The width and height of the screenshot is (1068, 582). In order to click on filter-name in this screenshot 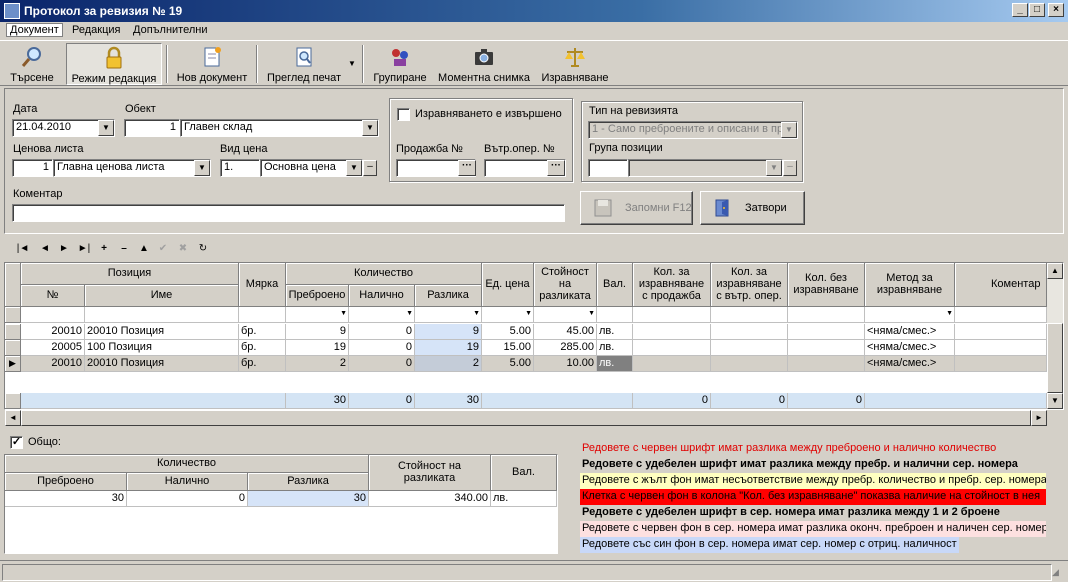, I will do `click(162, 315)`.